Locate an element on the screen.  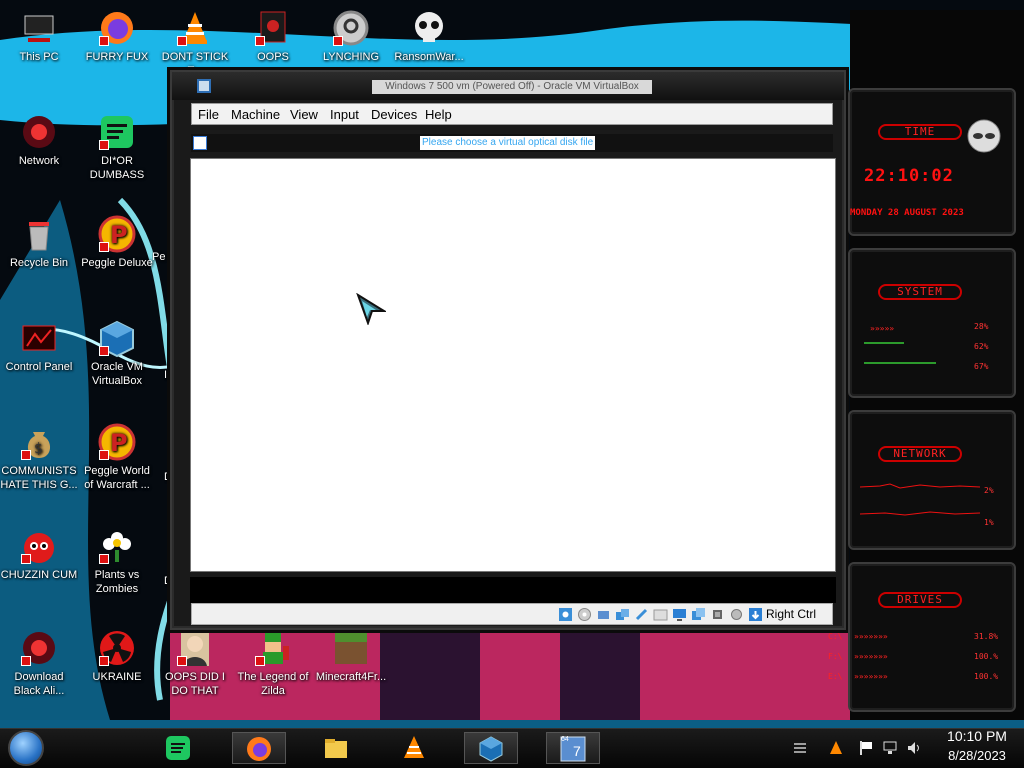
network-tray-icon is located at coordinates (890, 748).